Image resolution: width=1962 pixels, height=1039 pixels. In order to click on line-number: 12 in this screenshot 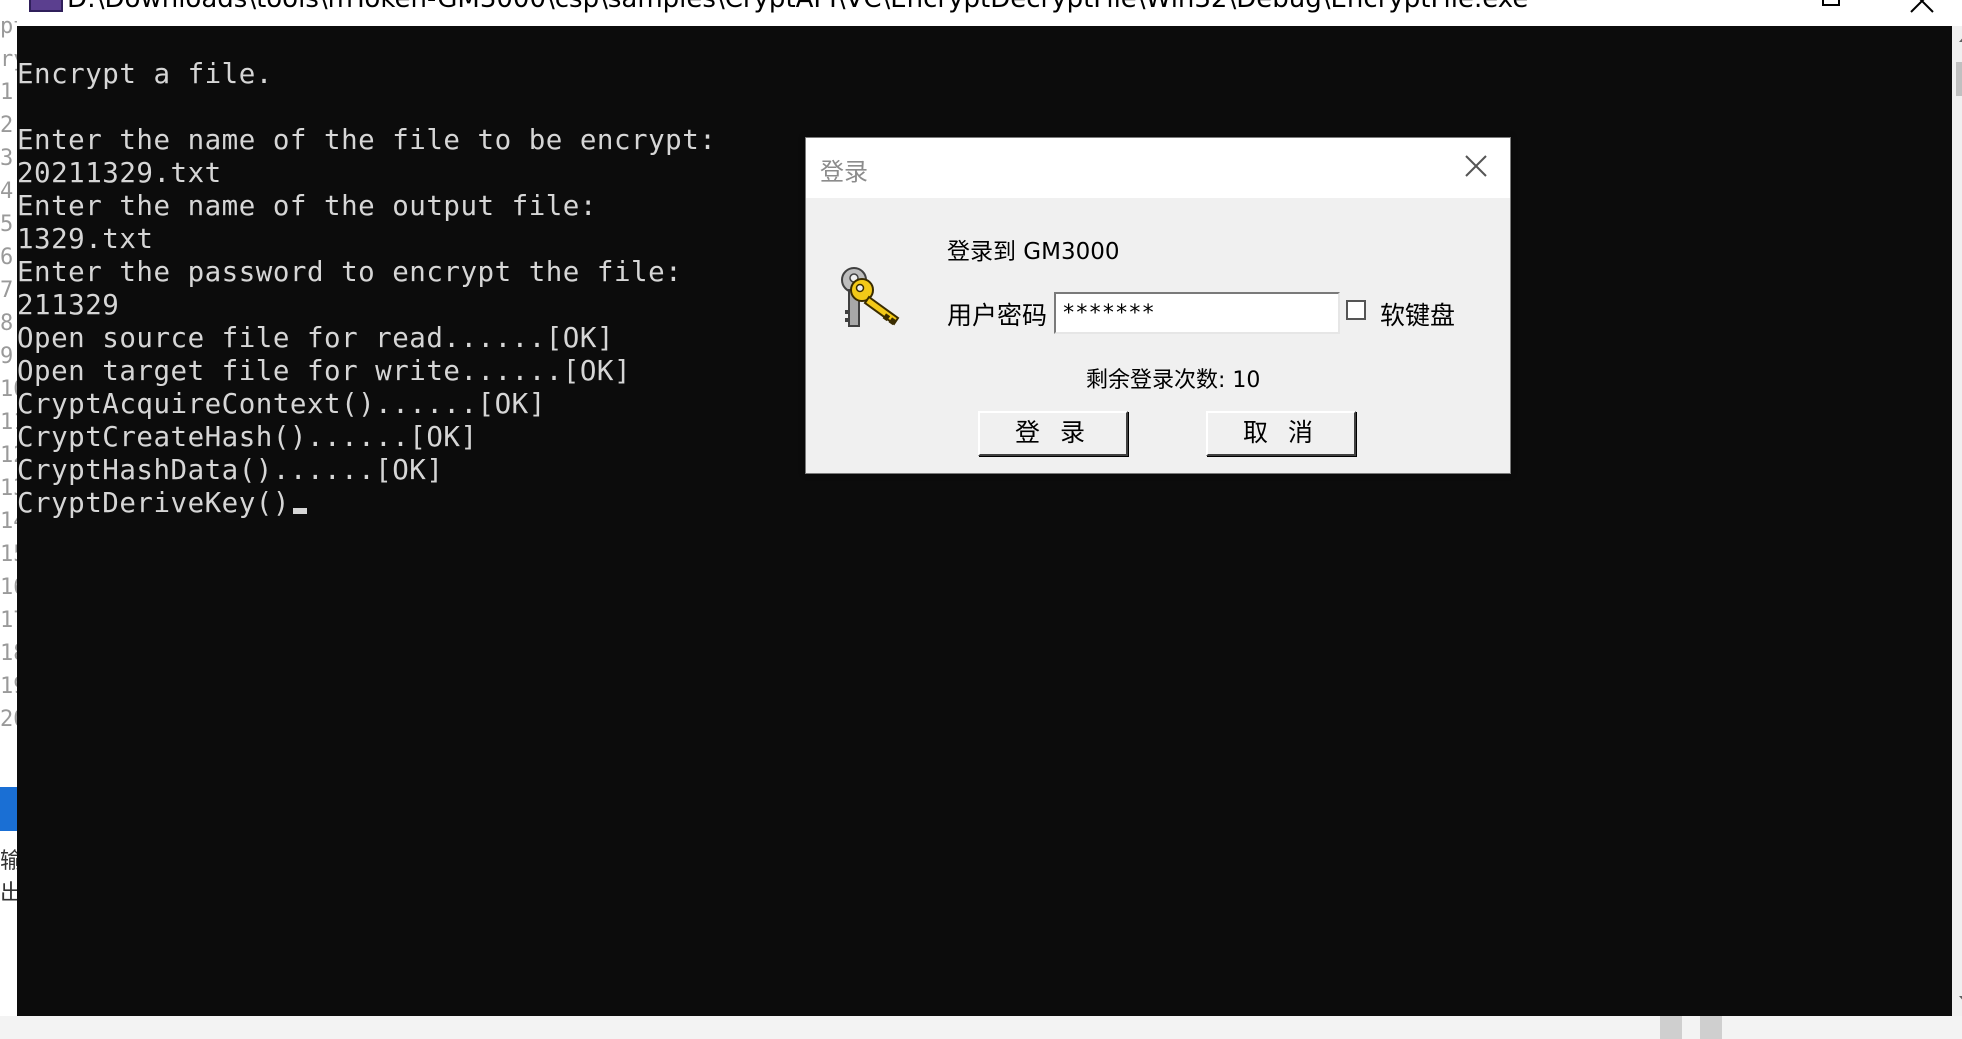, I will do `click(8, 455)`.